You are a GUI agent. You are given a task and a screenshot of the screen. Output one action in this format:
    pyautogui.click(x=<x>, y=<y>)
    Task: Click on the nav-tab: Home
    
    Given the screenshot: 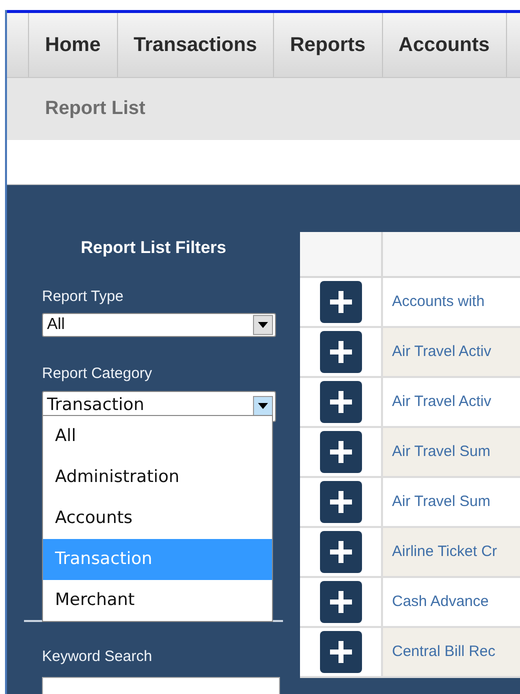 What is the action you would take?
    pyautogui.click(x=73, y=45)
    